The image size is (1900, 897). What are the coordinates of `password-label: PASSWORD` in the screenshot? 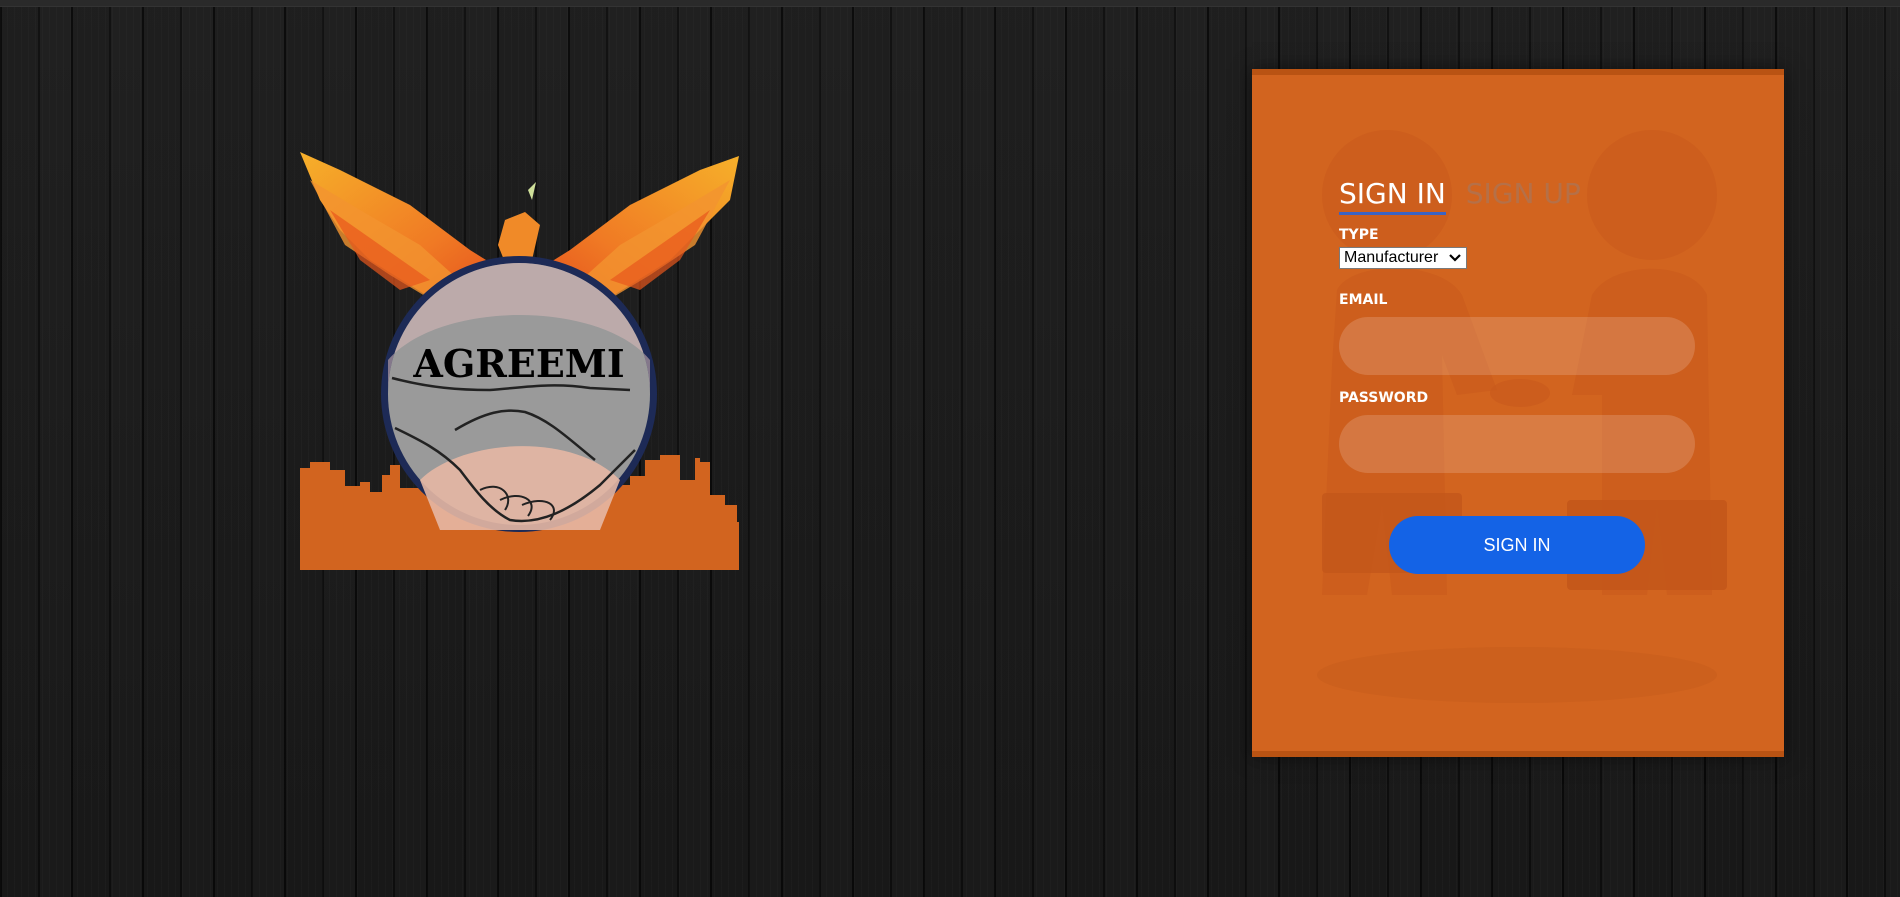 It's located at (1384, 398).